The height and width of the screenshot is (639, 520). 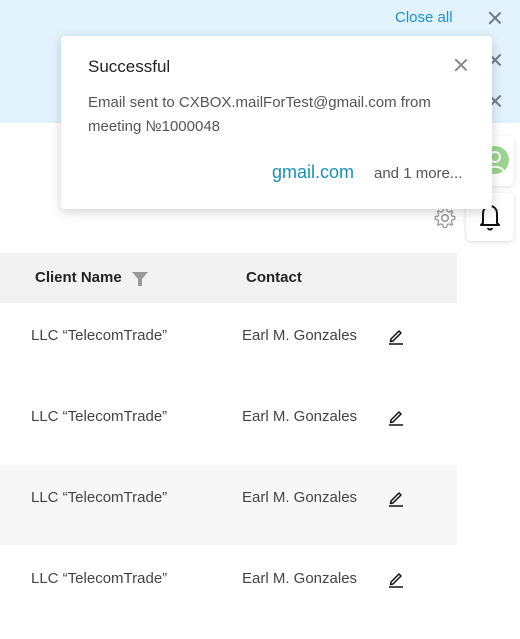 I want to click on gear-icon, so click(x=445, y=218).